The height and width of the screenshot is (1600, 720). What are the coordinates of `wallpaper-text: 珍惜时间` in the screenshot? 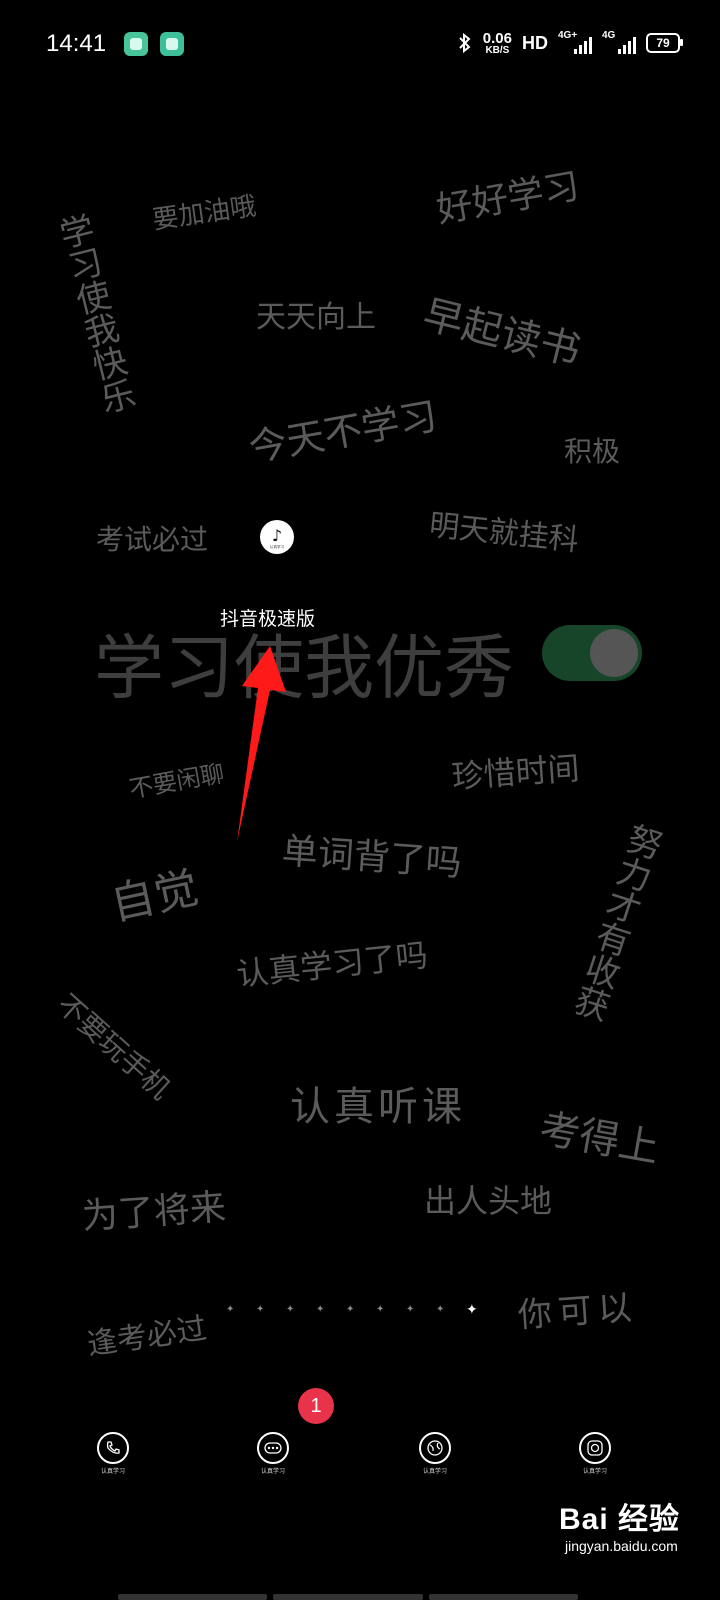 It's located at (515, 772).